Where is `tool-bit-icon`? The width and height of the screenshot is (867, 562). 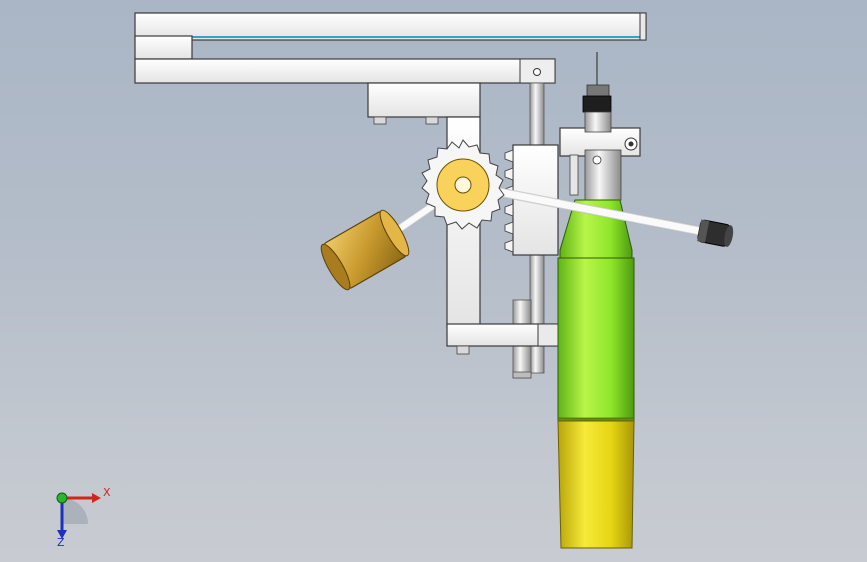 tool-bit-icon is located at coordinates (602, 126).